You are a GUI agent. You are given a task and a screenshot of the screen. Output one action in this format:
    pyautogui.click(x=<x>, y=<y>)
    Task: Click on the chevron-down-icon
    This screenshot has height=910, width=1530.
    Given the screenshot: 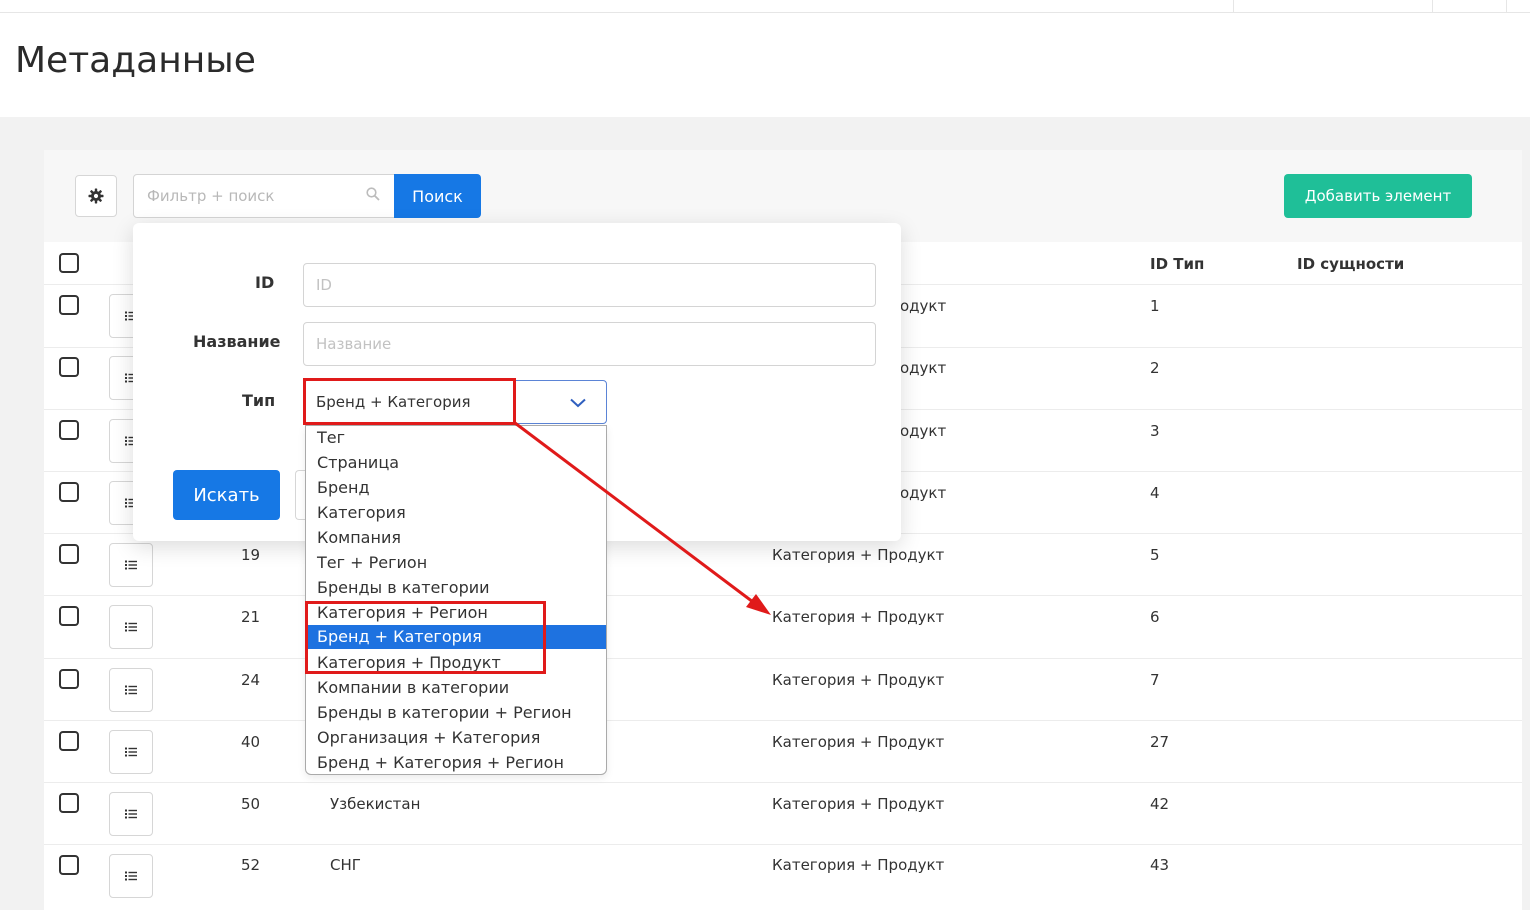 What is the action you would take?
    pyautogui.click(x=578, y=403)
    